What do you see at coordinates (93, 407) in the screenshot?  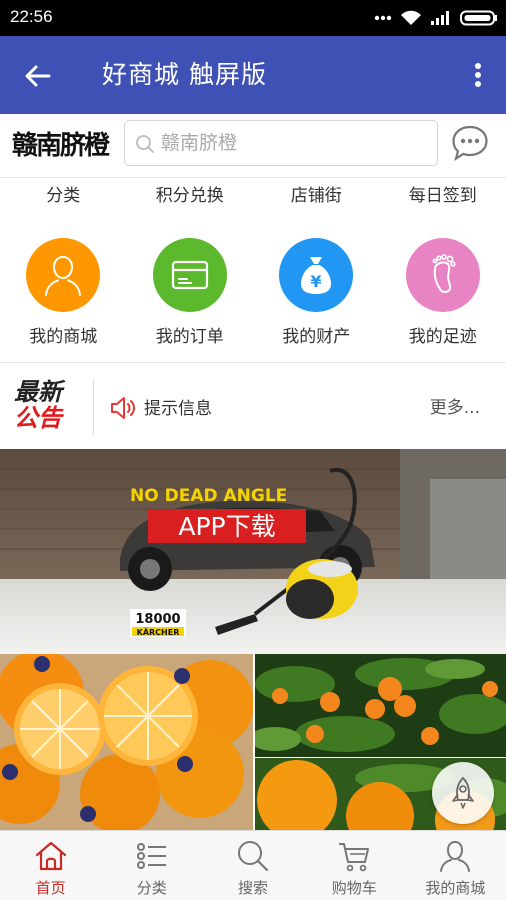 I see `divider` at bounding box center [93, 407].